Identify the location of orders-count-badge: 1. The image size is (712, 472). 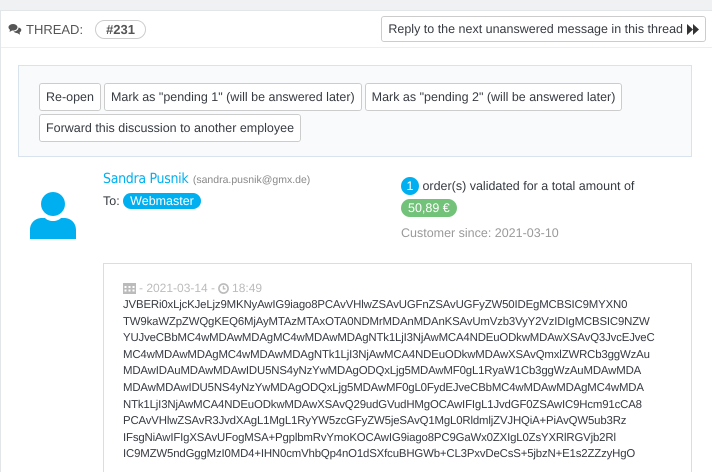
(410, 186).